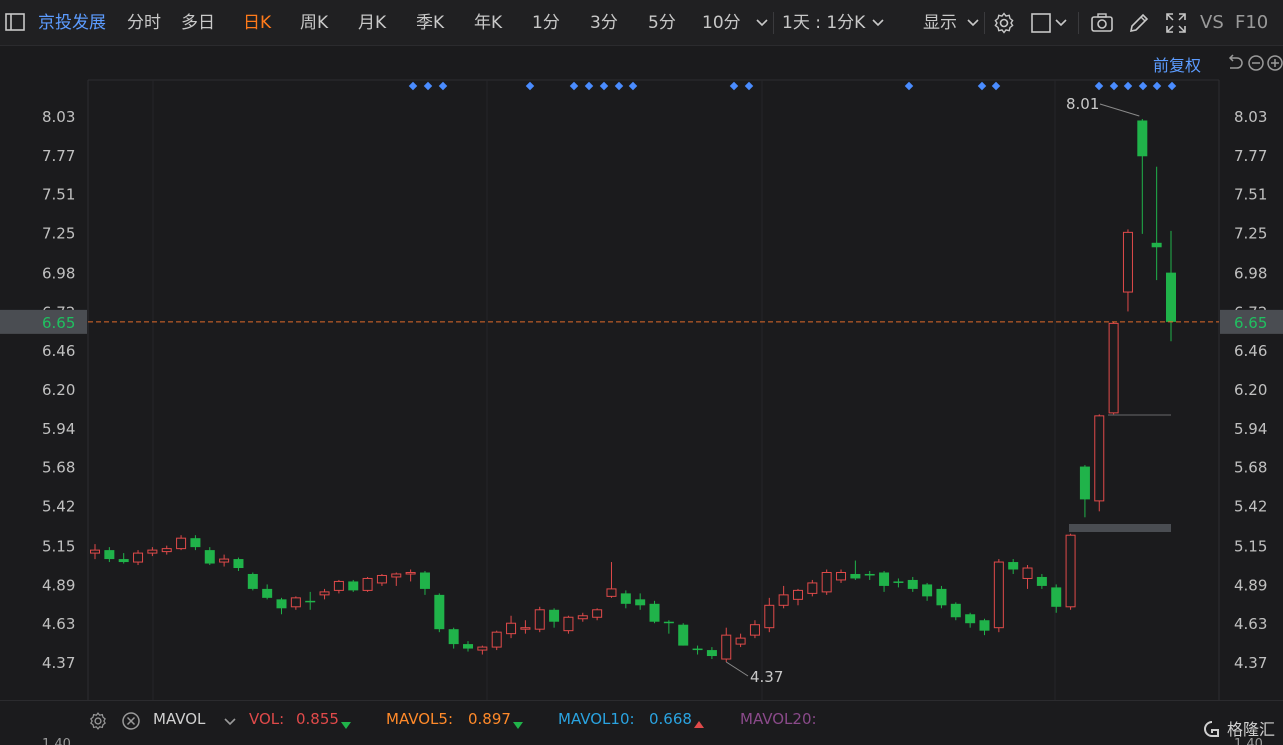 This screenshot has height=745, width=1283. Describe the element at coordinates (1250, 351) in the screenshot. I see `price-tick-right: 6.46` at that location.